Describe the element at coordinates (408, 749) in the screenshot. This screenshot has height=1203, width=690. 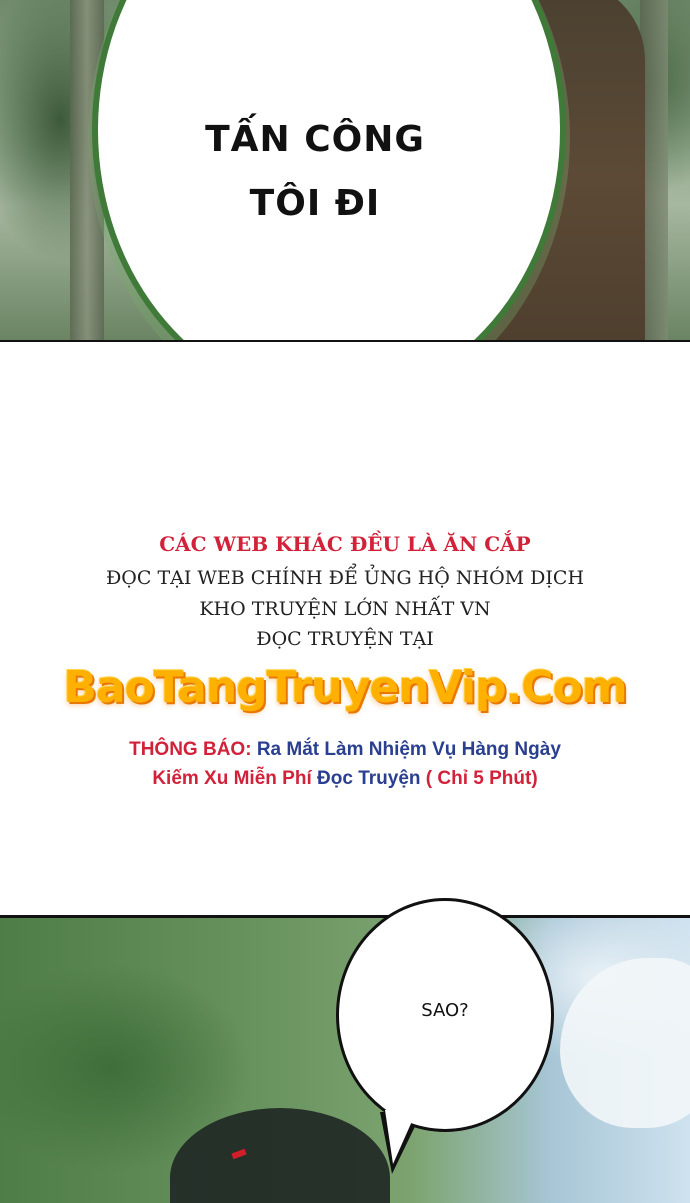
I see `announce-text: Ra Mắt Làm Nhiệm Vụ Hàng Ngày` at that location.